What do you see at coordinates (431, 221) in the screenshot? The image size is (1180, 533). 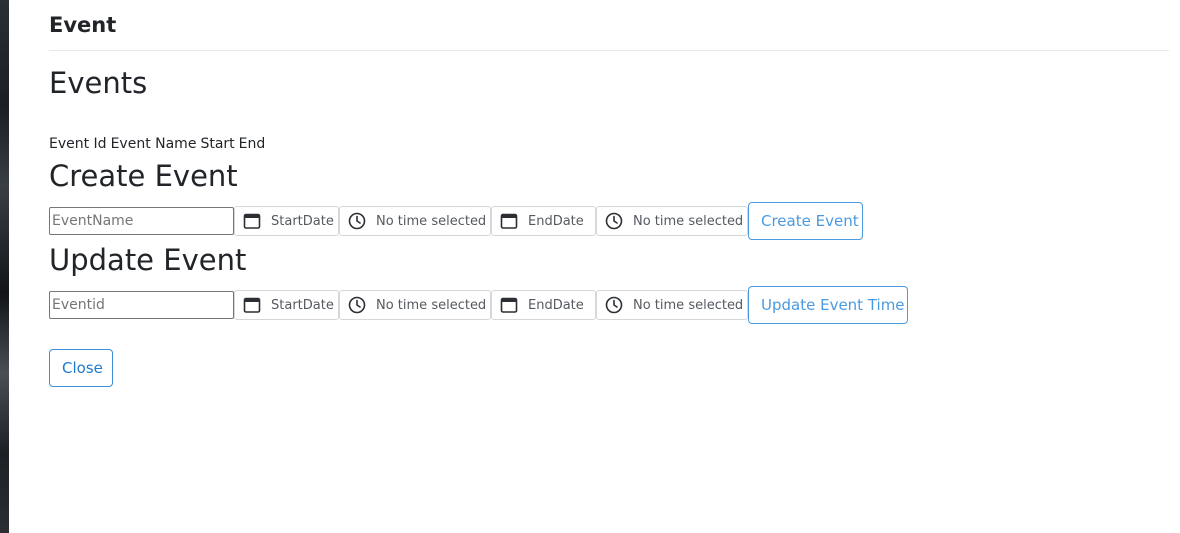 I see `create-start-time-label: No time selected` at bounding box center [431, 221].